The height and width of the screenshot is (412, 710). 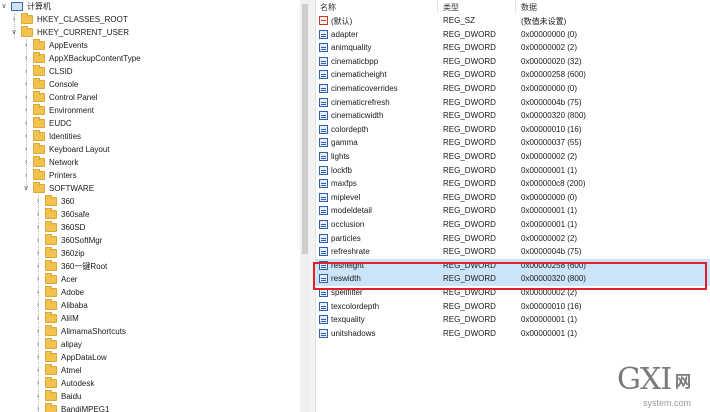 What do you see at coordinates (59, 292) in the screenshot?
I see `tree-node: › Adobe` at bounding box center [59, 292].